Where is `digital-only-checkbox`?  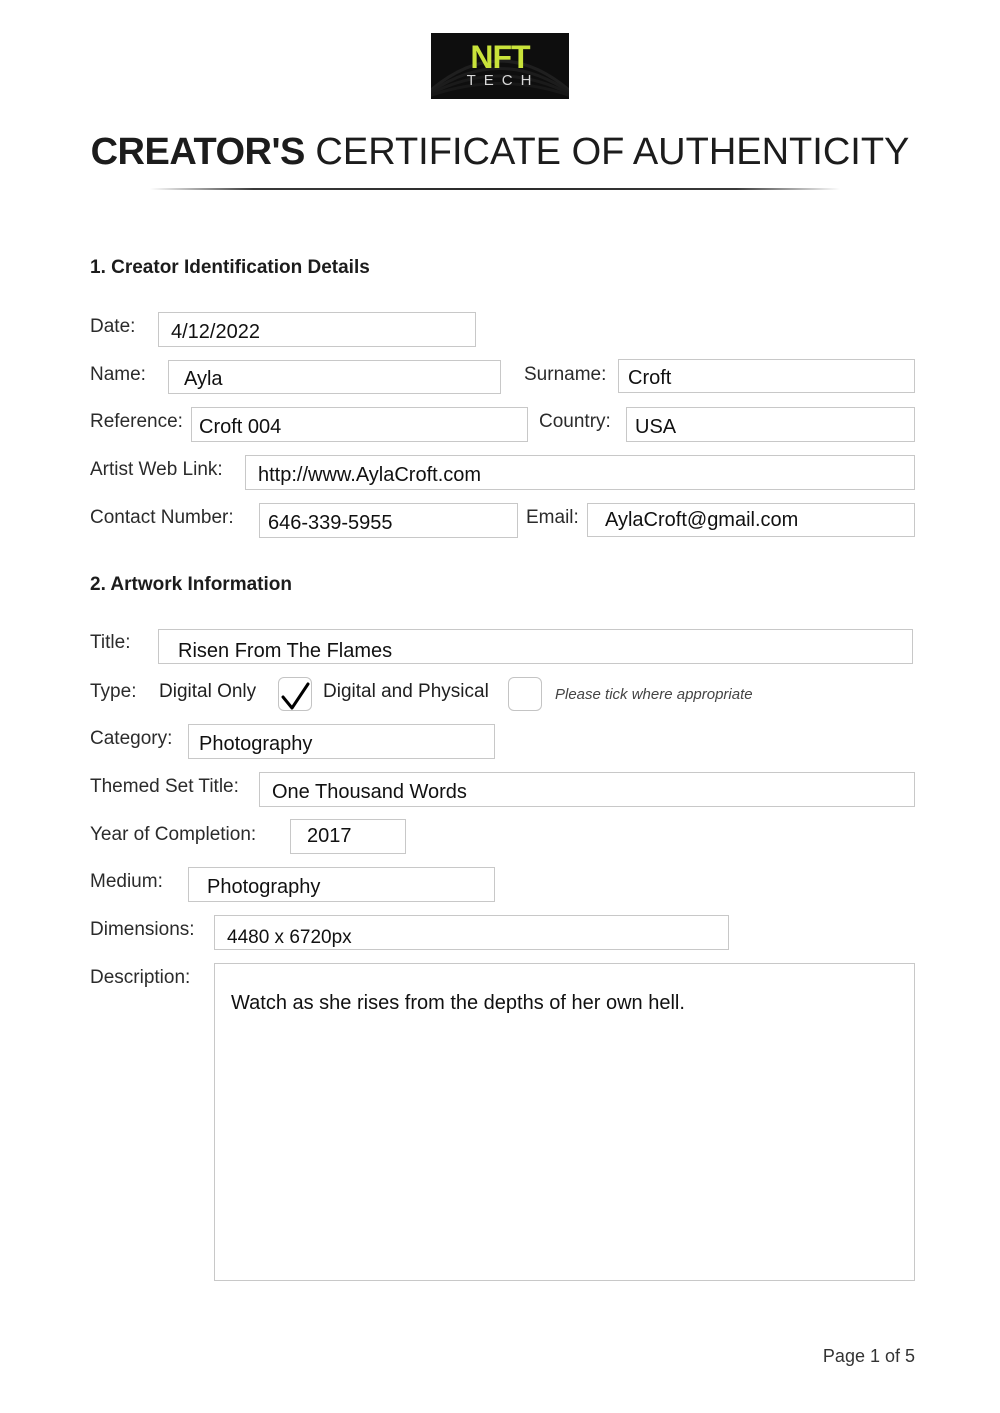
digital-only-checkbox is located at coordinates (295, 694).